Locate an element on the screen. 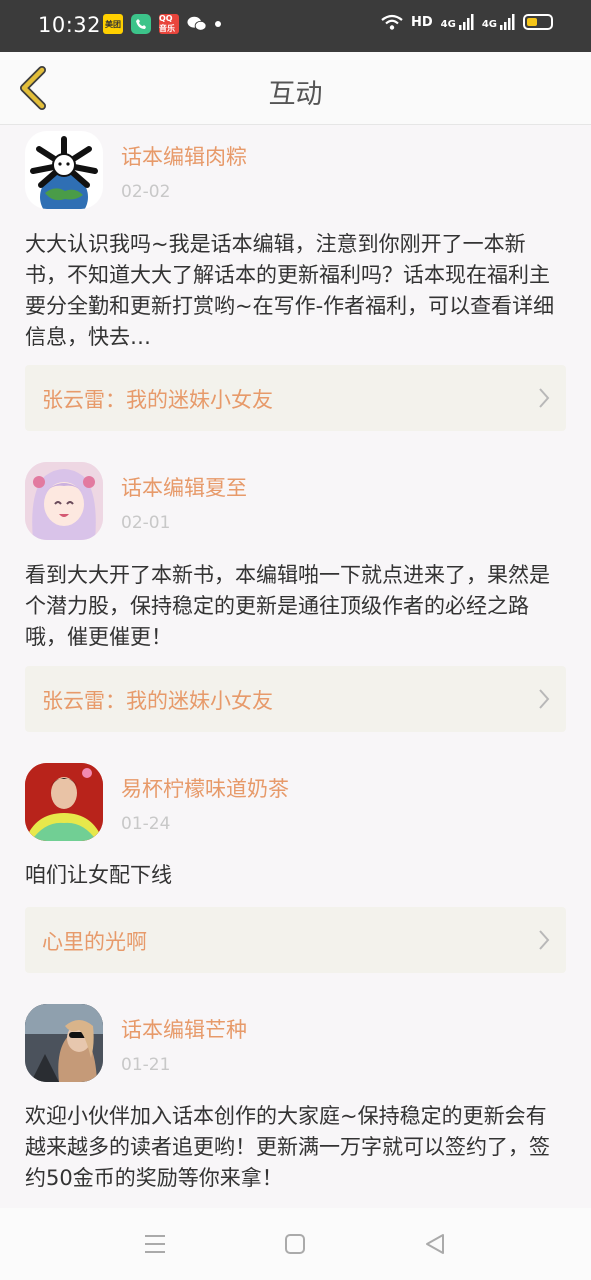 This screenshot has height=1280, width=591. phone-app-icon is located at coordinates (141, 24).